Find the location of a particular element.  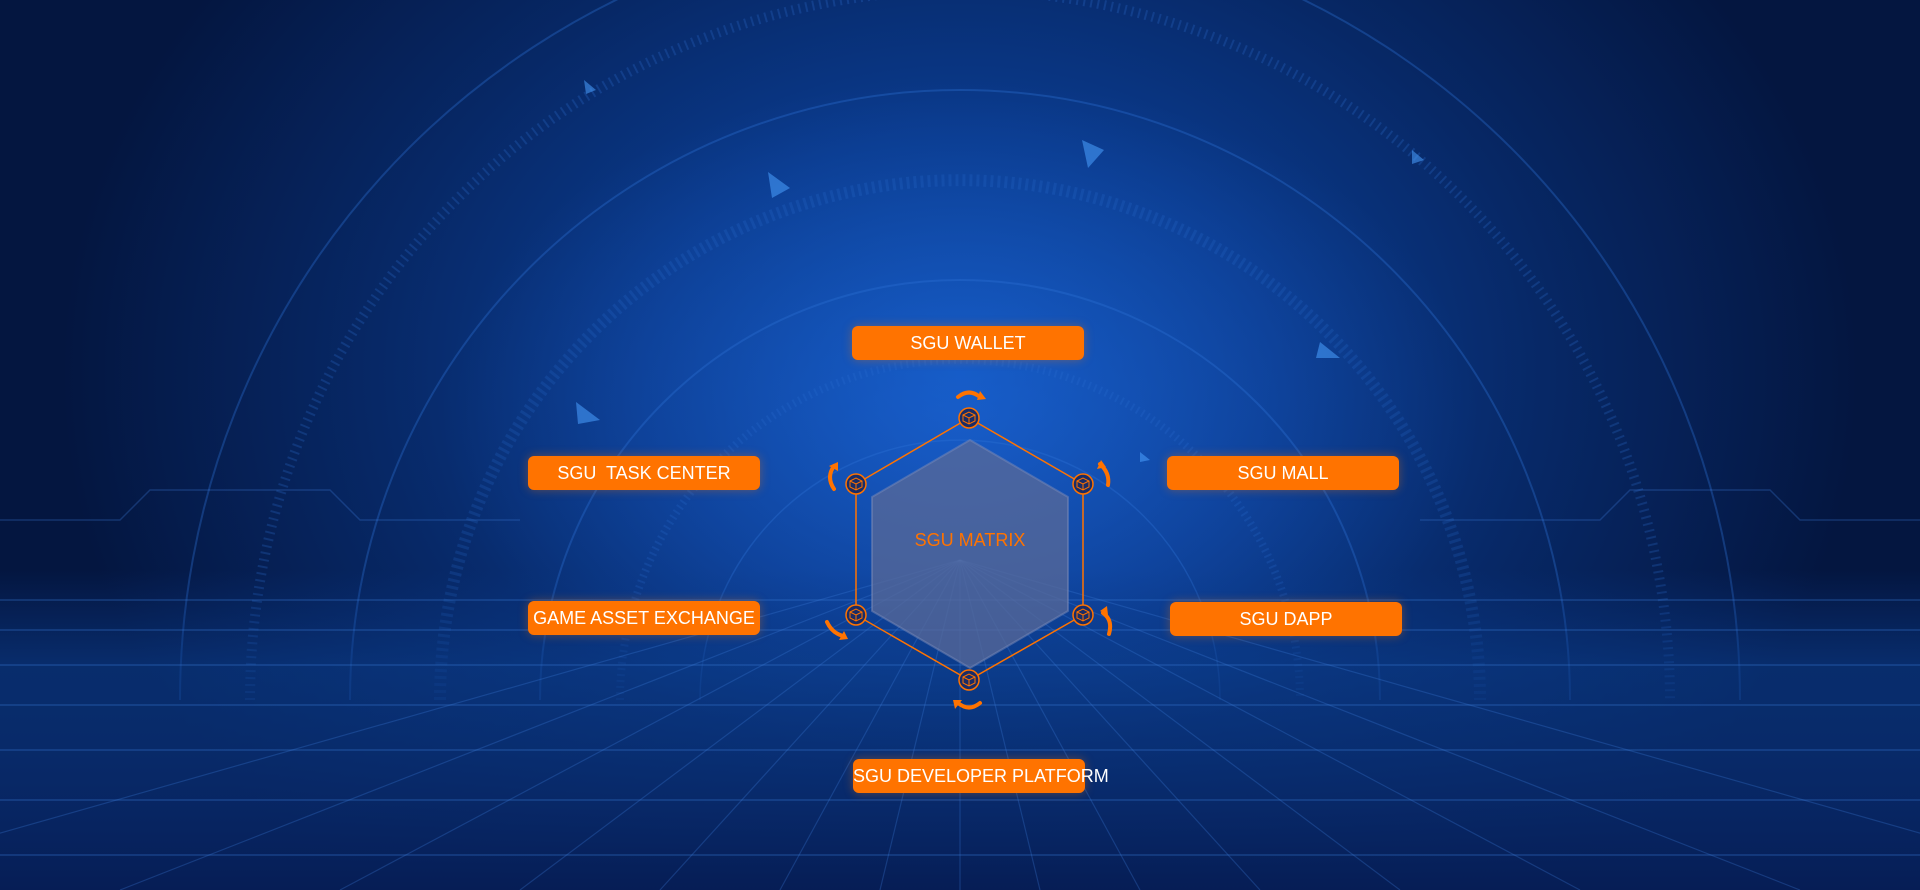

node-sgu-dapp: SGU DAPP is located at coordinates (1286, 619).